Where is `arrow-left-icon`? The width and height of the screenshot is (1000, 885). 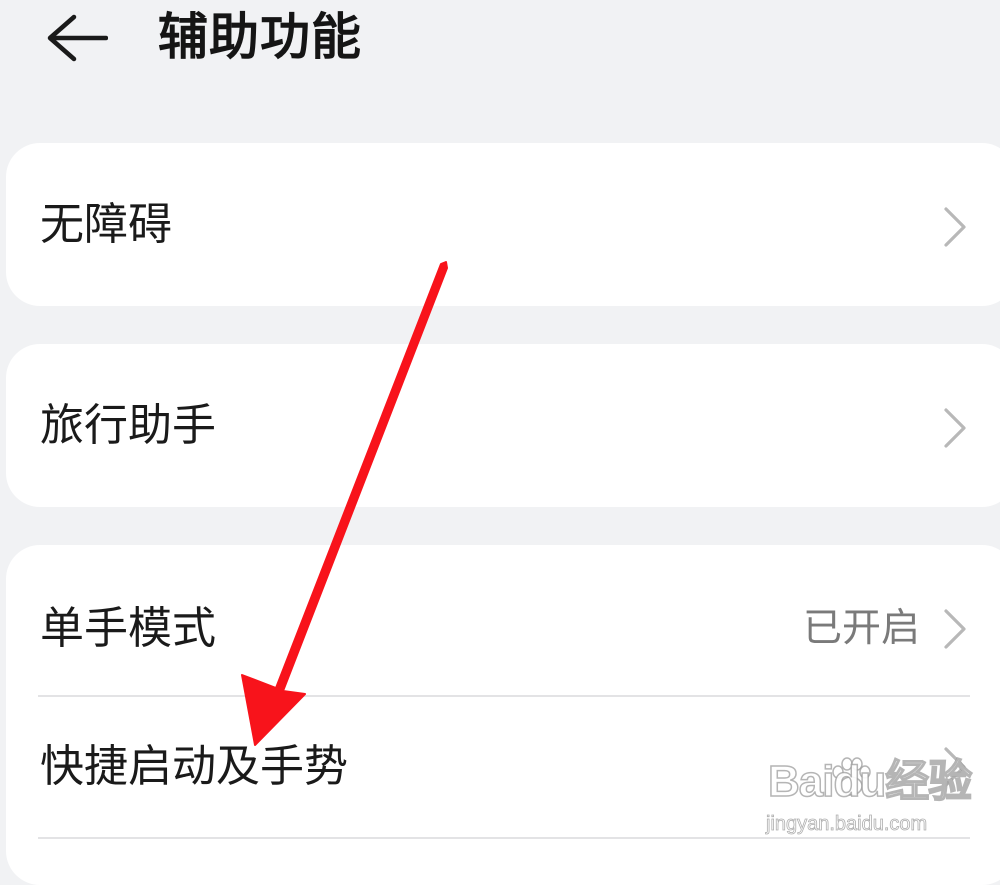 arrow-left-icon is located at coordinates (77, 38).